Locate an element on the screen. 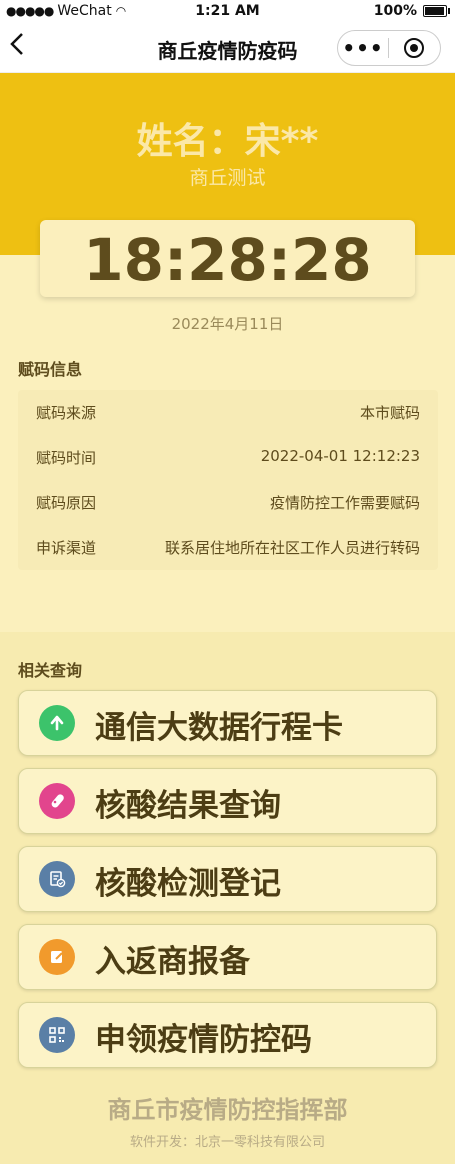  info-row: 申诉渠道 联系居住地所在社区工作人员进行转码 is located at coordinates (228, 549).